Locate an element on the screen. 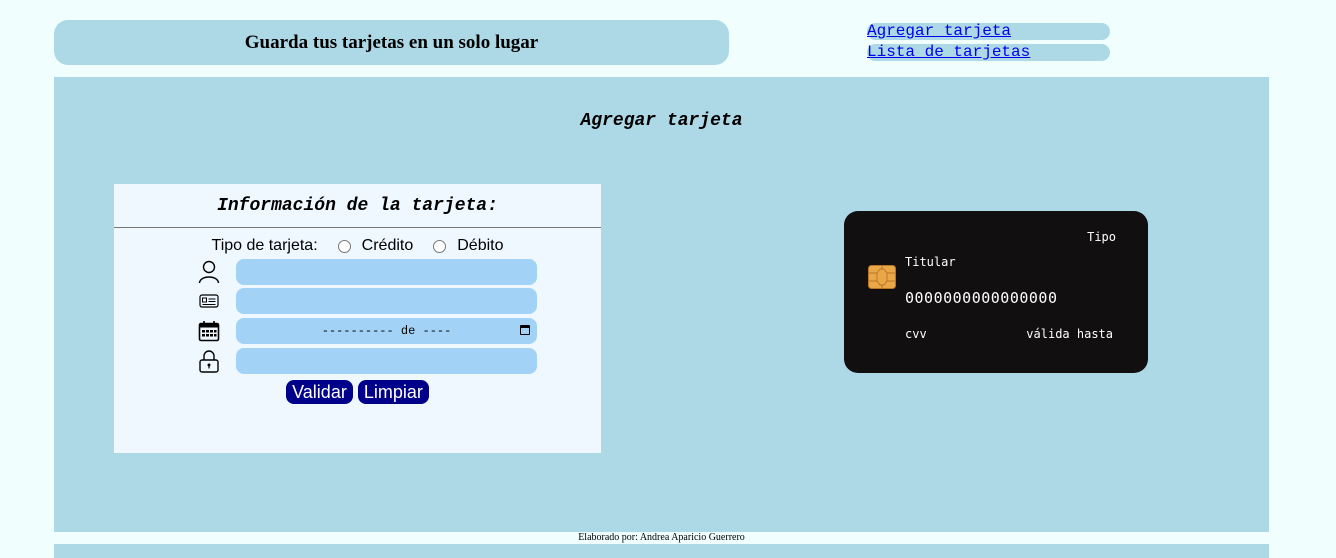 This screenshot has width=1336, height=558. footer: Elaborado por: Andrea Aparicio Guerrero is located at coordinates (661, 538).